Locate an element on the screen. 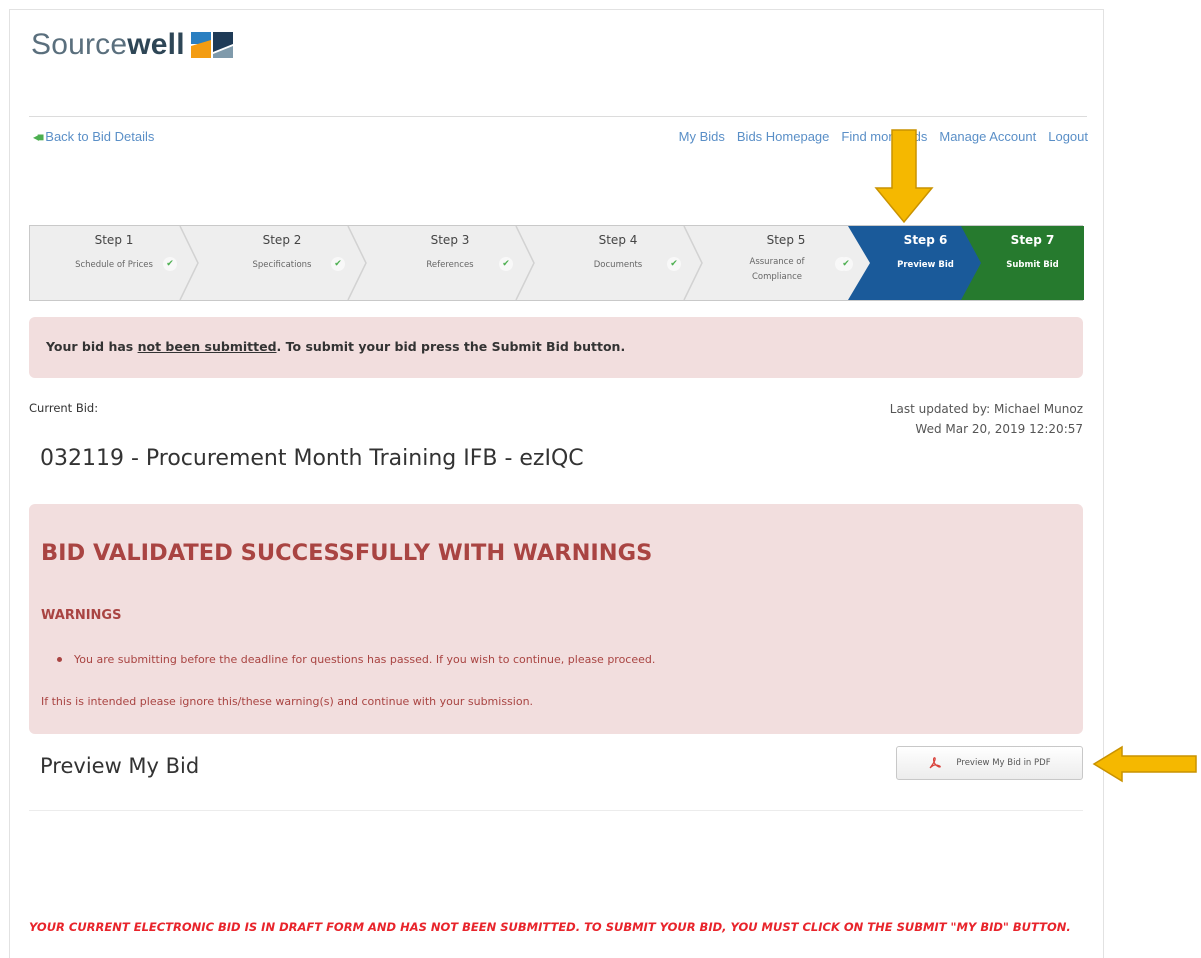  validation-heading: BID VALIDATED SUCCESSFULLY WITH WARNINGS is located at coordinates (347, 553).